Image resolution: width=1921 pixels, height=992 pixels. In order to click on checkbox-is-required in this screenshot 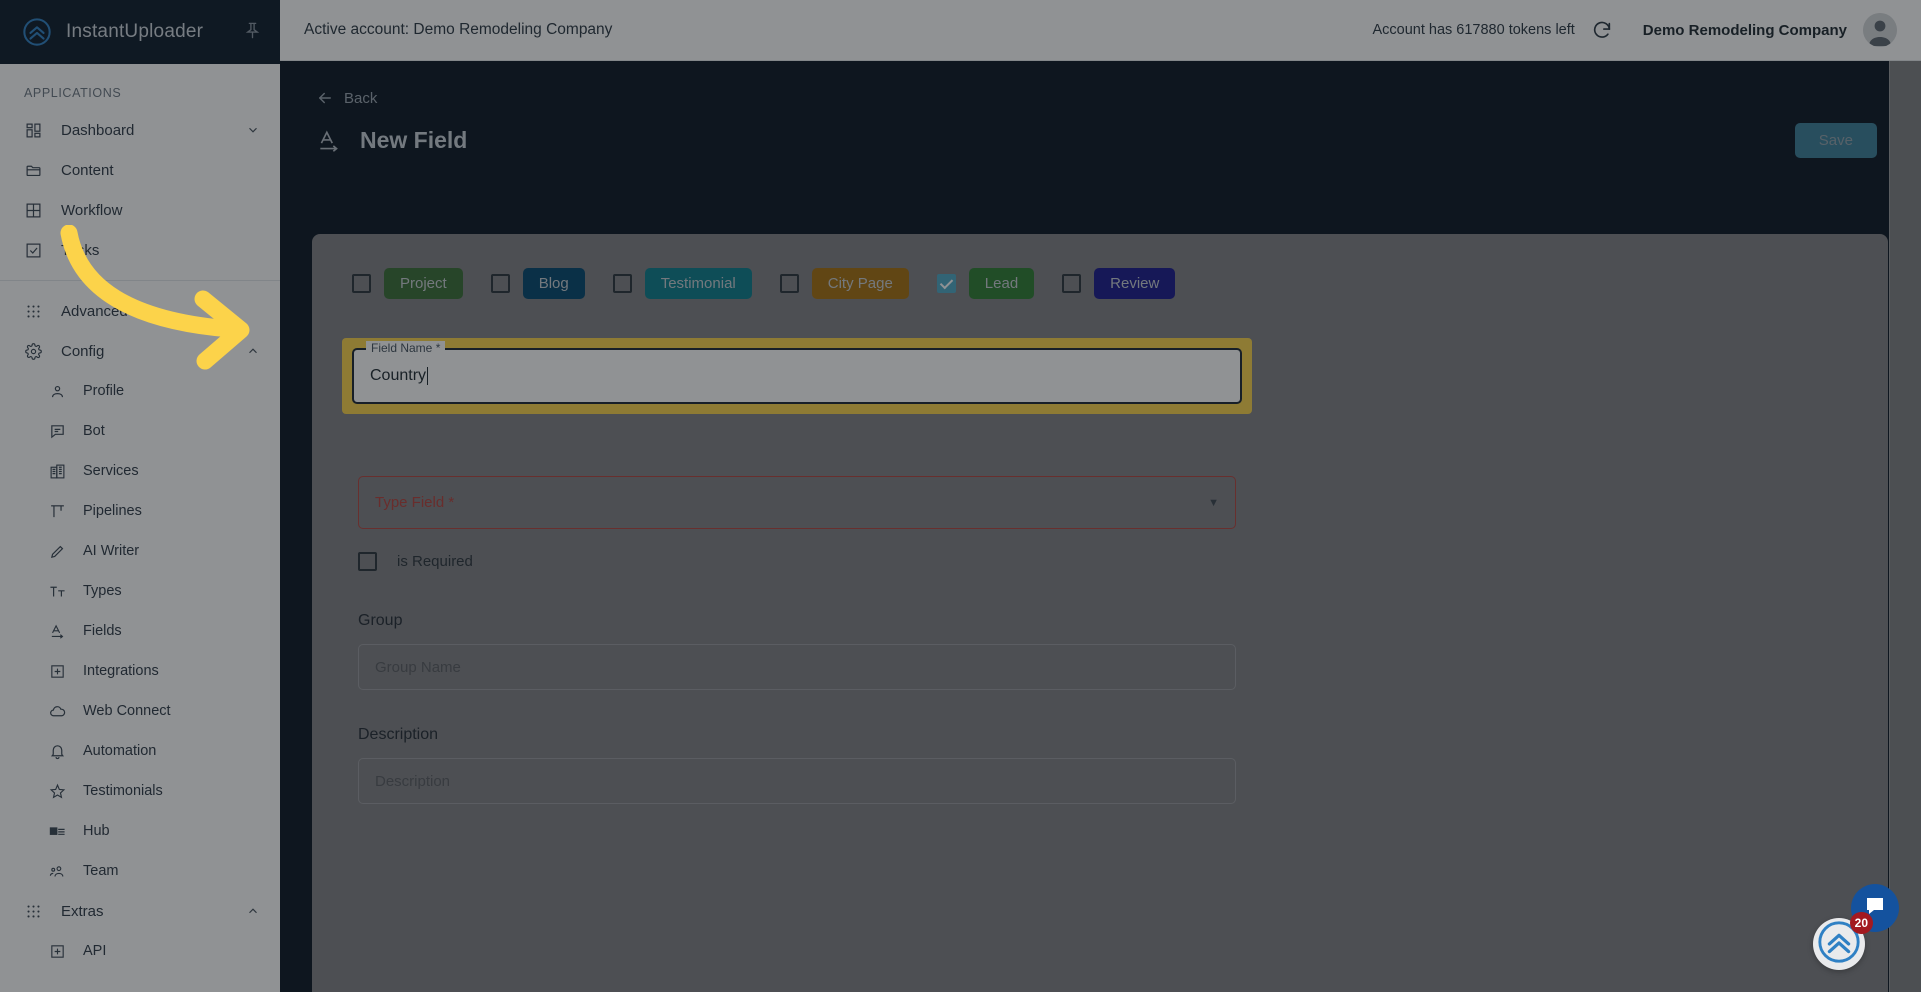, I will do `click(367, 561)`.